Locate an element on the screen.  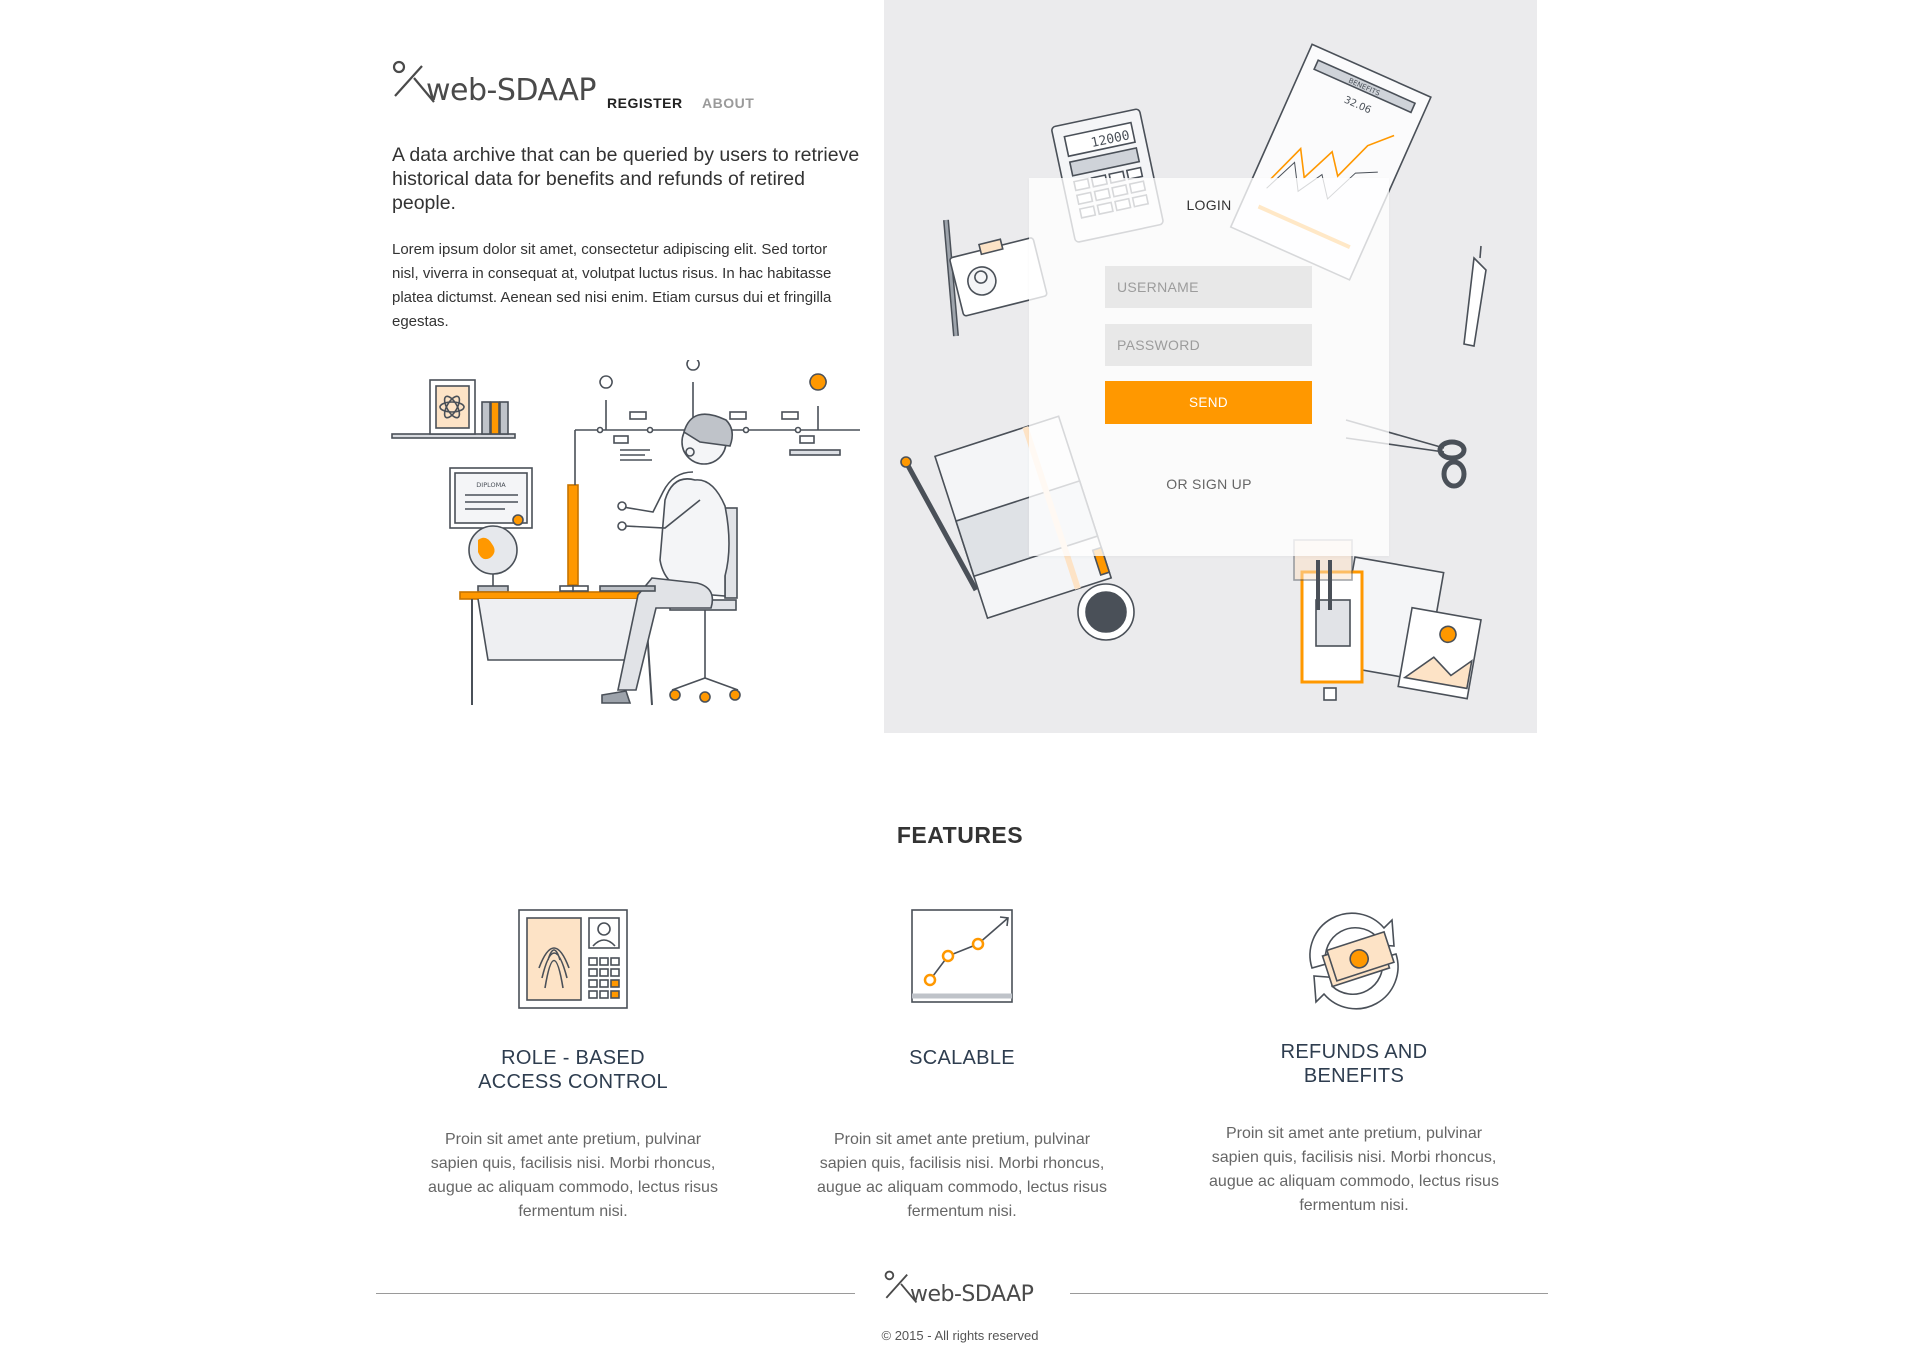
footer-logo: web-SDAAP is located at coordinates (959, 1288).